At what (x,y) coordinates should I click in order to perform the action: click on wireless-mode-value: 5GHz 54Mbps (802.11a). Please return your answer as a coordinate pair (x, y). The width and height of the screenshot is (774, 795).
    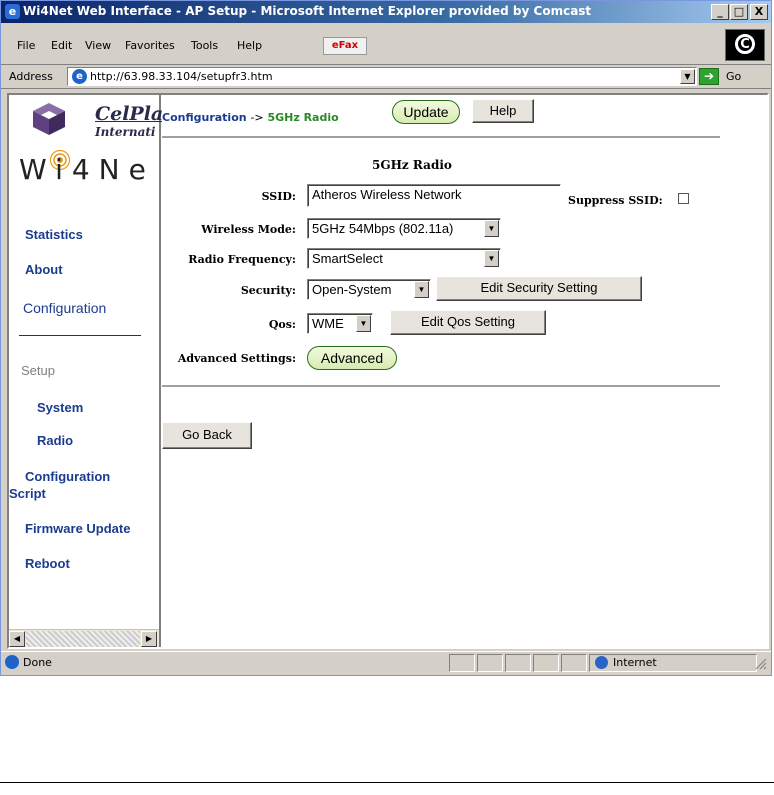
    Looking at the image, I should click on (383, 228).